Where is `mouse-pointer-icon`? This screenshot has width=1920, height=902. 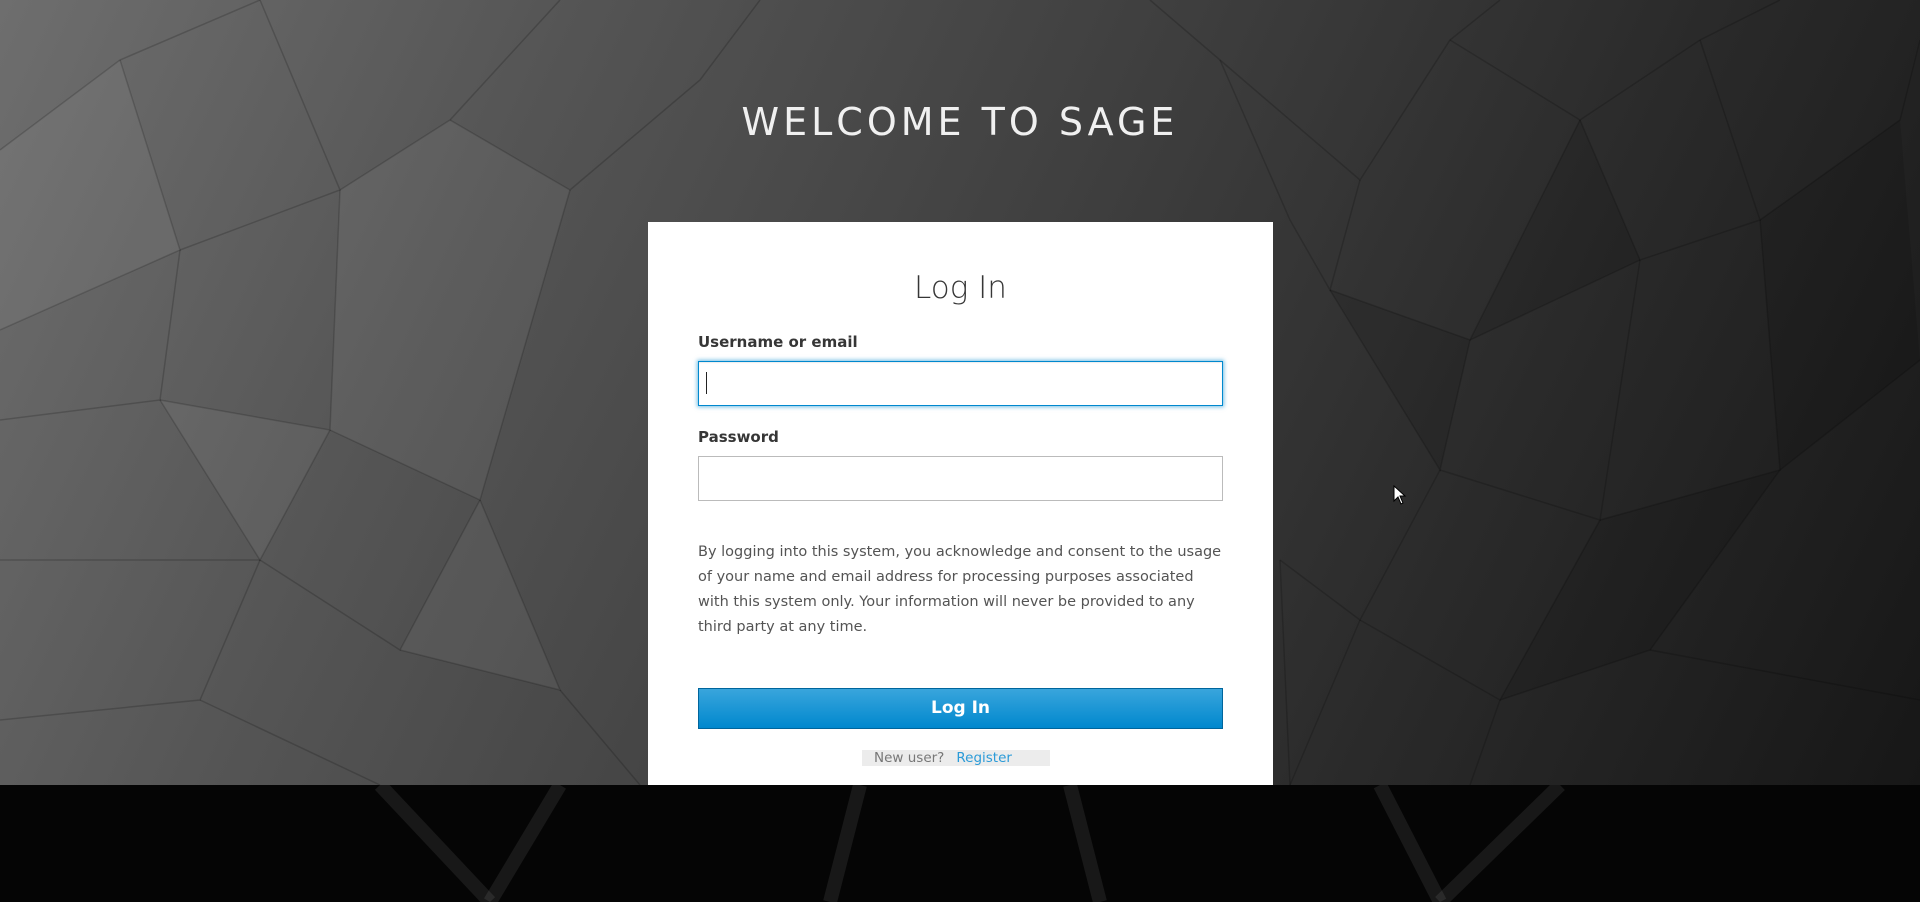
mouse-pointer-icon is located at coordinates (1400, 497).